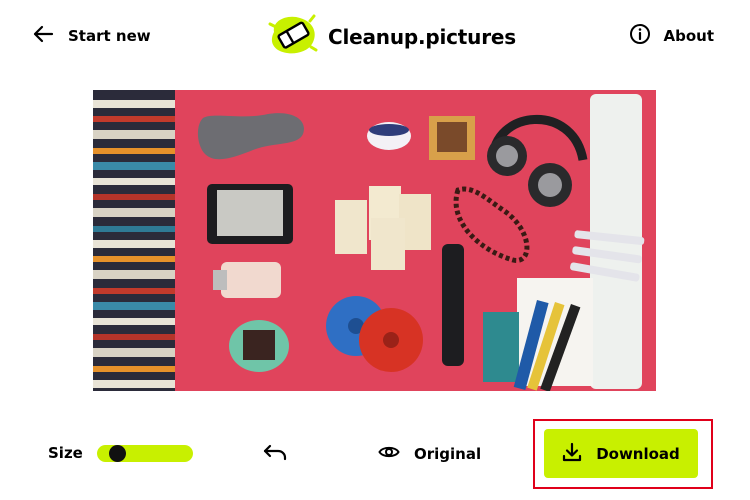 Image resolution: width=750 pixels, height=500 pixels. What do you see at coordinates (448, 454) in the screenshot?
I see `original-label: Original` at bounding box center [448, 454].